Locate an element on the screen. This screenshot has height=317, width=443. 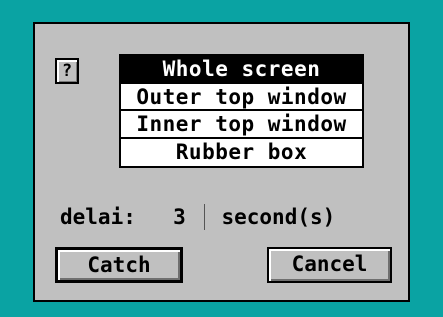
catch-button: Catch is located at coordinates (119, 265).